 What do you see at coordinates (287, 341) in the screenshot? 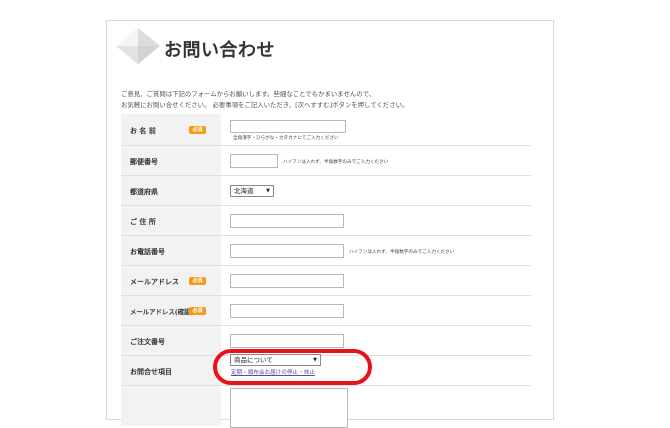
I see `order-number-input` at bounding box center [287, 341].